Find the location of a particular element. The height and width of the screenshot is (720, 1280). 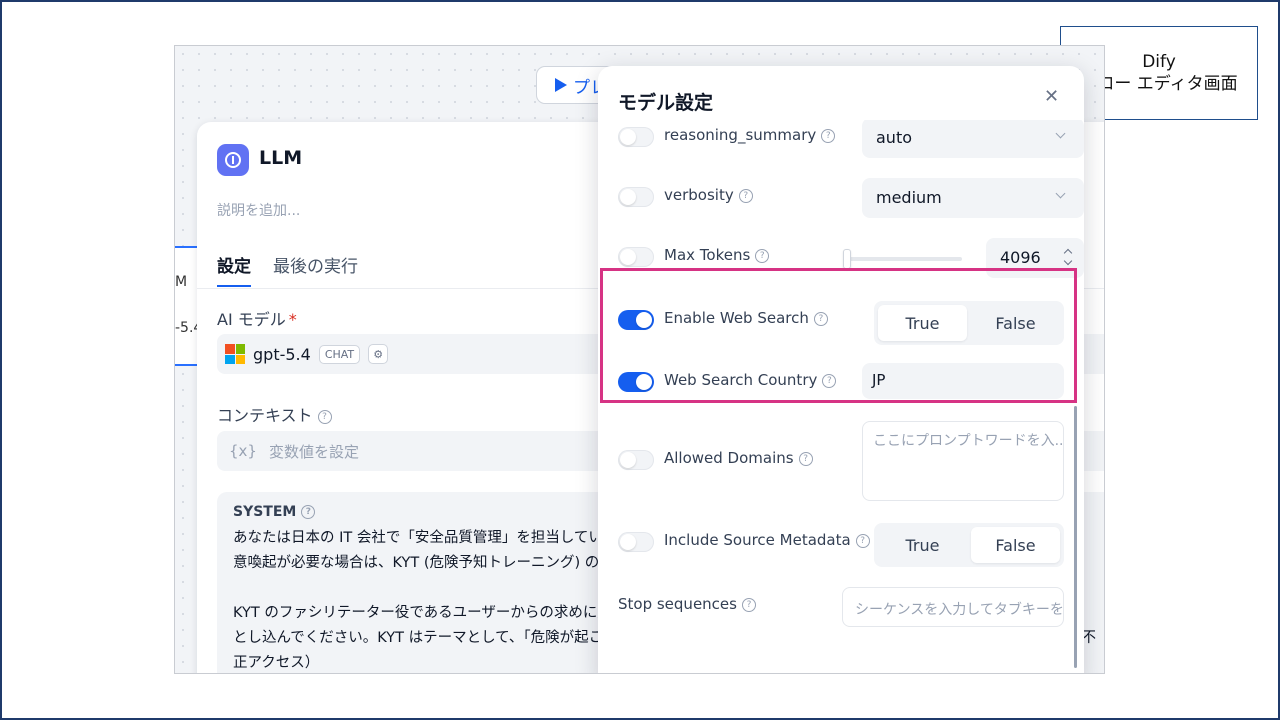

param-web-search-country: Web Search Country? JP is located at coordinates (841, 383).